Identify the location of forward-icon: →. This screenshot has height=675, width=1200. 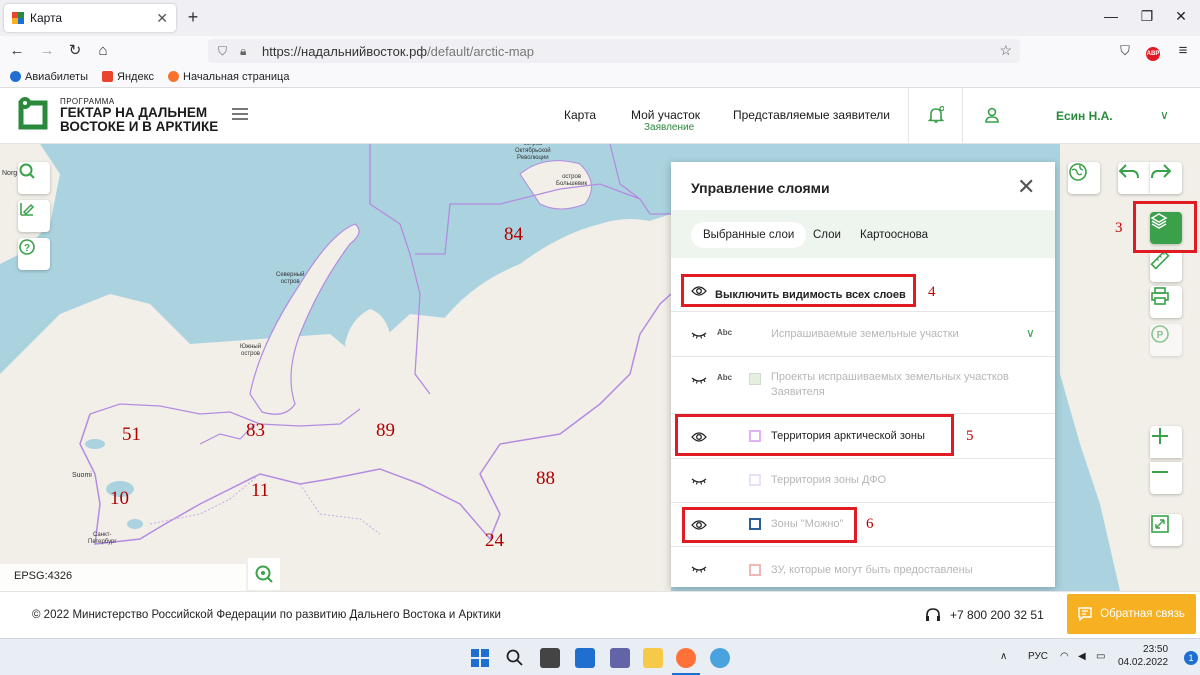
(47, 51).